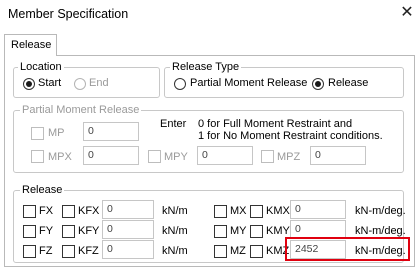 This screenshot has width=419, height=267. I want to click on mz-checkbox, so click(220, 251).